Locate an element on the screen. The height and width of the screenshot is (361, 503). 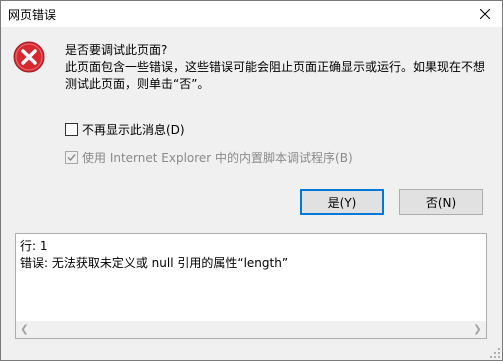
dont-show-checkbox-row: 不再显示此消息(D) is located at coordinates (125, 129).